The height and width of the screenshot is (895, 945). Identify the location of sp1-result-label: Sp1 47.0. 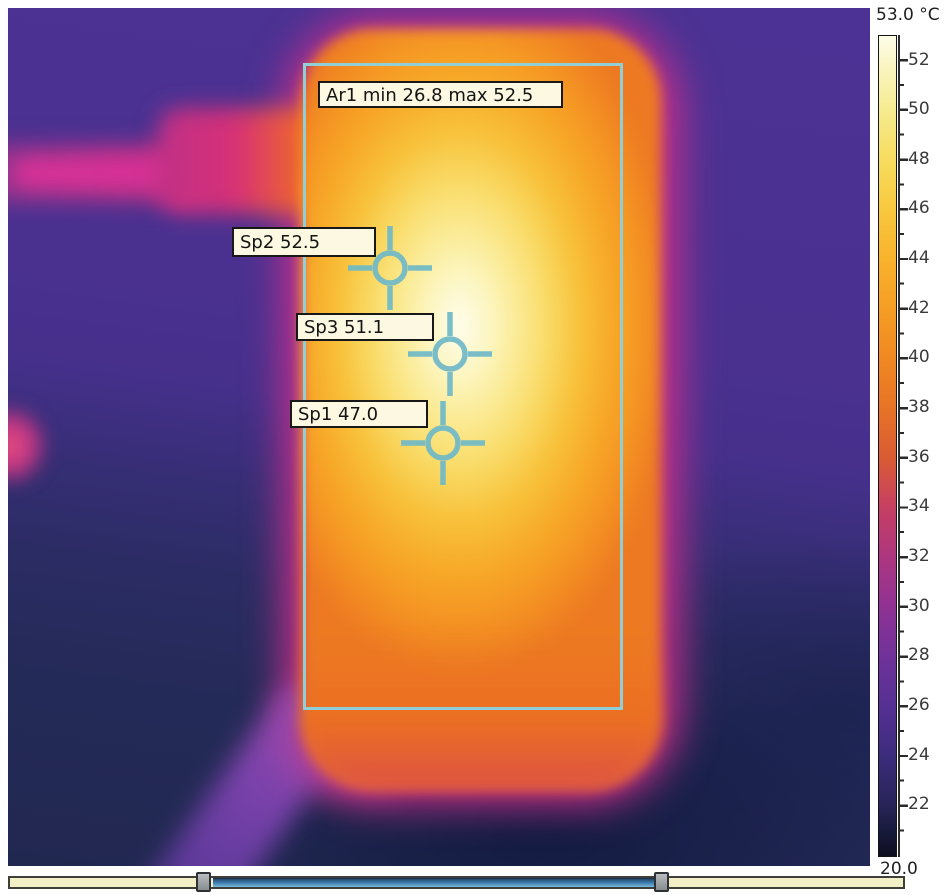
(359, 414).